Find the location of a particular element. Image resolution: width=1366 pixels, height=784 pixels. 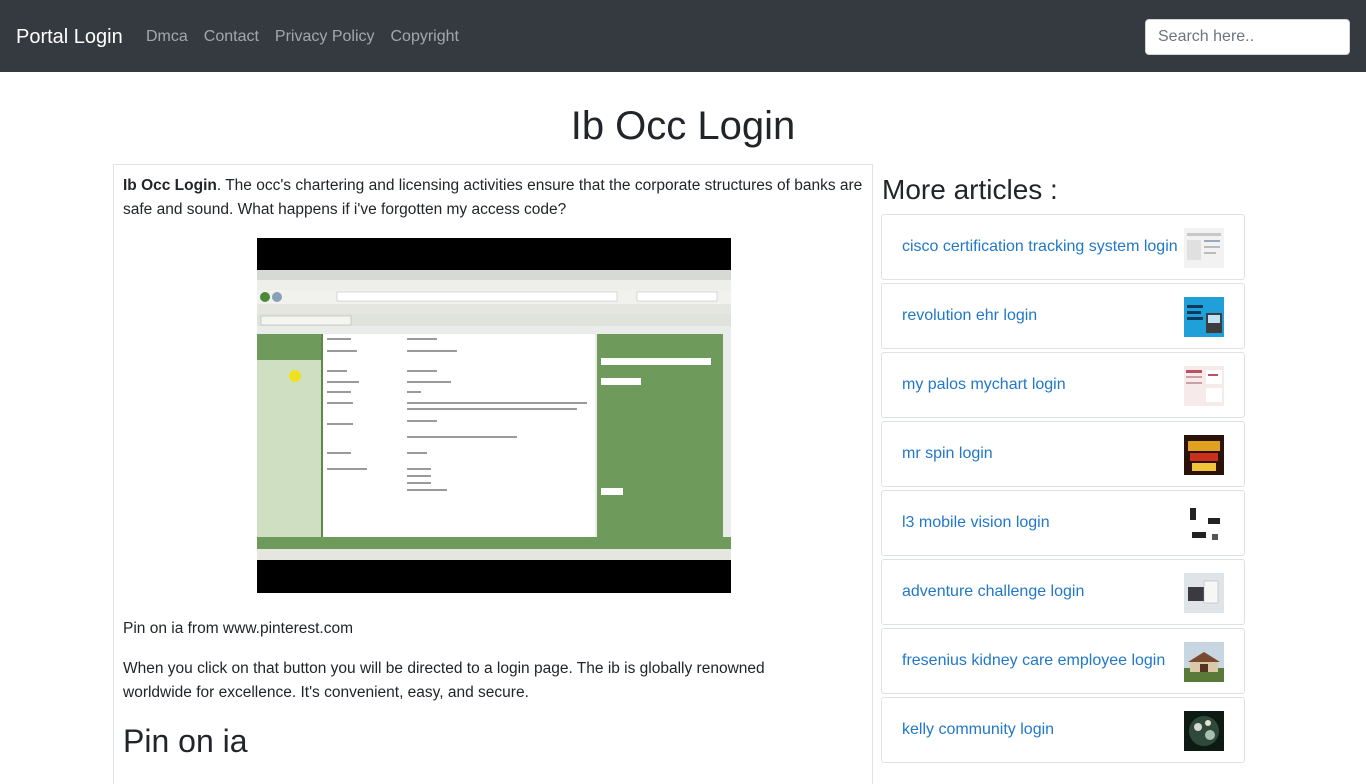

sidebar-article-link: mr spin login is located at coordinates (947, 454).